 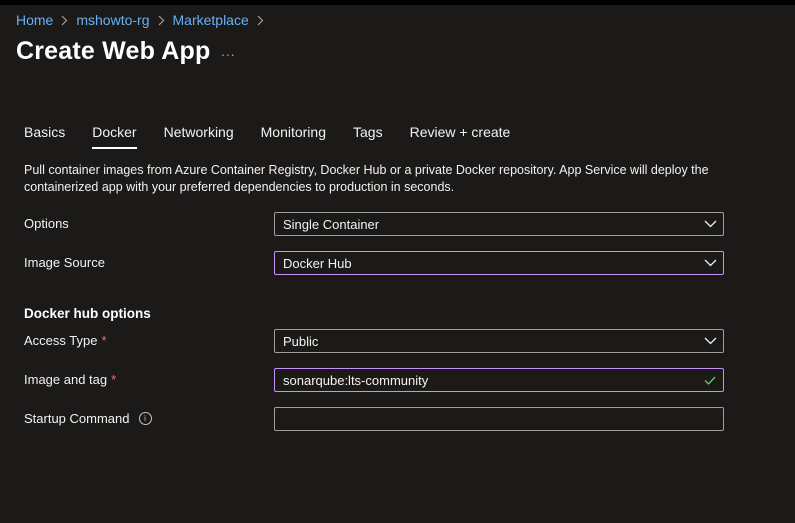 I want to click on page-title: Create Web App, so click(x=113, y=51).